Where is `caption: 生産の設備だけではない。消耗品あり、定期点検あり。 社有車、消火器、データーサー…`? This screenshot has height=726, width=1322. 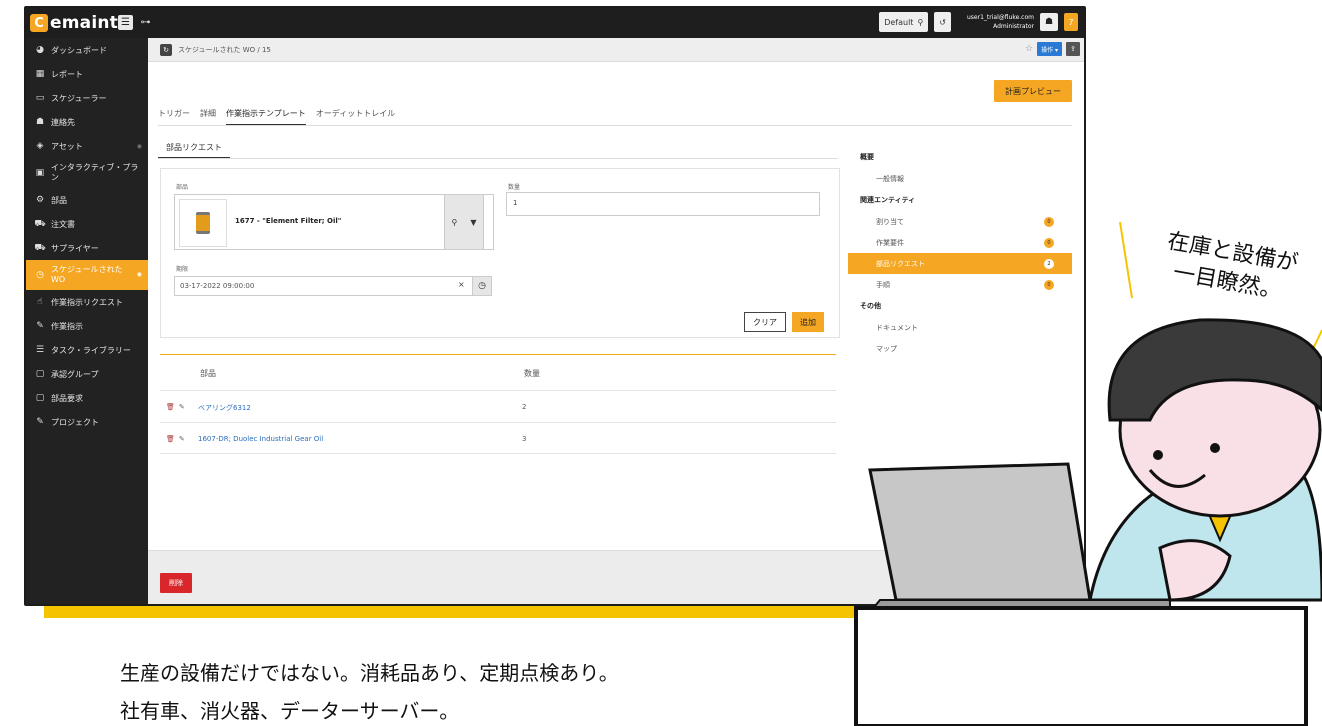 caption: 生産の設備だけではない。消耗品あり、定期点検あり。 社有車、消火器、データーサー… is located at coordinates (369, 690).